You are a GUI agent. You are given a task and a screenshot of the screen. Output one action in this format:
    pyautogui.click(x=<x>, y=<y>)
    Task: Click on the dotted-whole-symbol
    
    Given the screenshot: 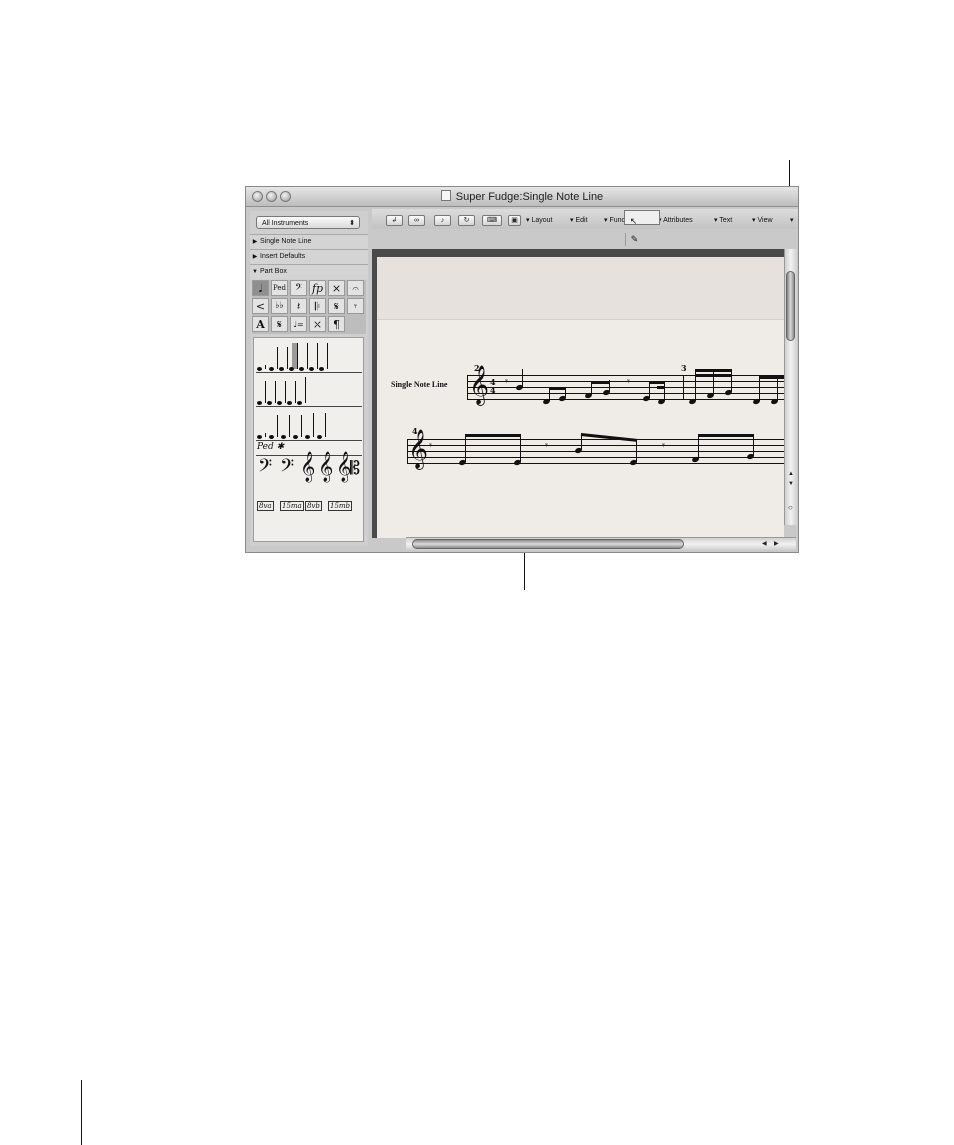 What is the action you would take?
    pyautogui.click(x=261, y=436)
    